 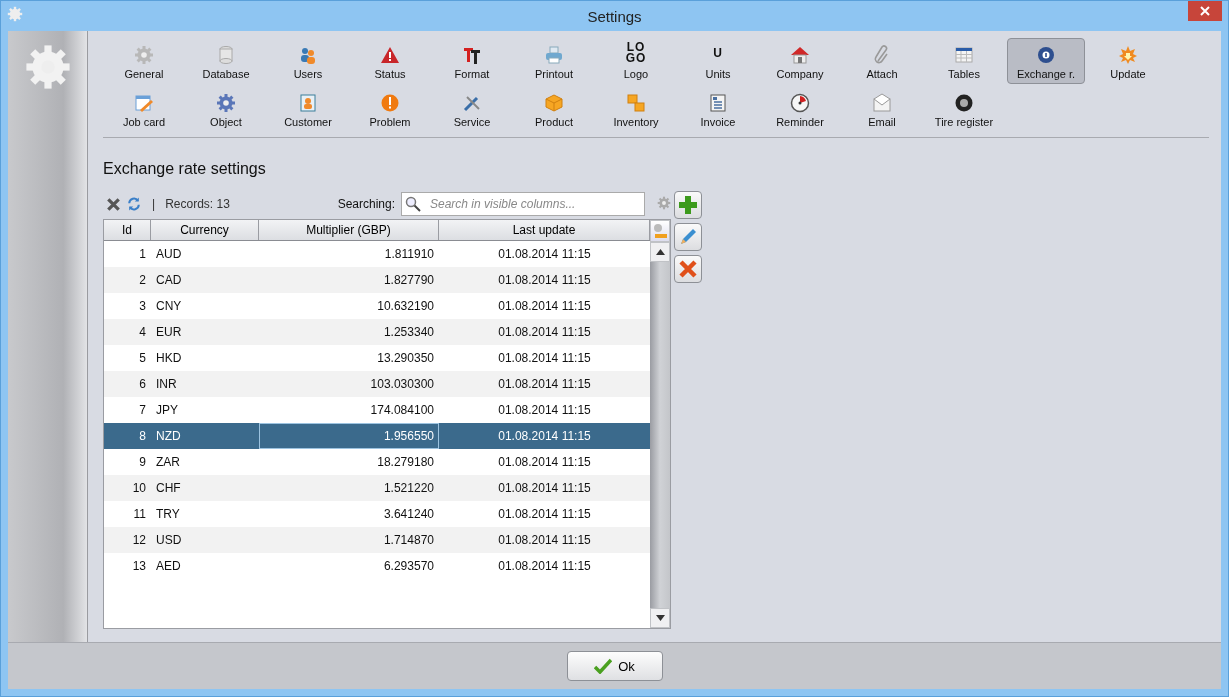 What do you see at coordinates (718, 103) in the screenshot?
I see `document-icon` at bounding box center [718, 103].